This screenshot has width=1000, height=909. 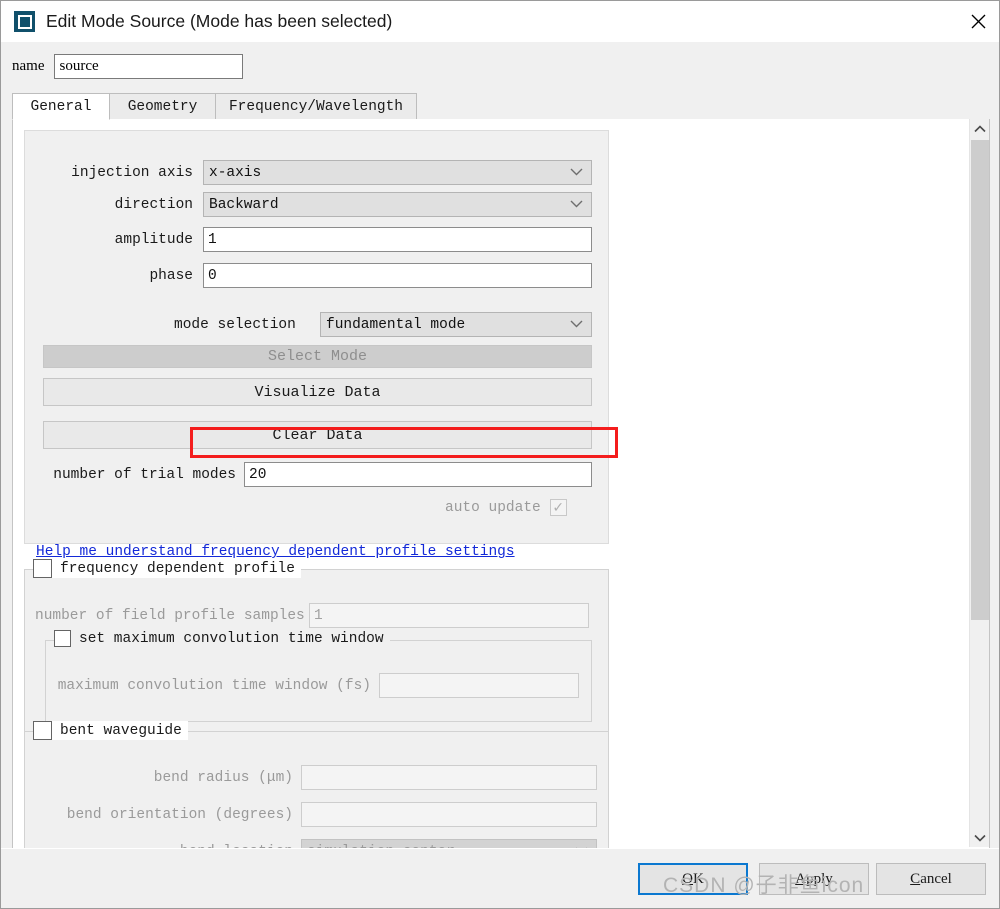 What do you see at coordinates (24, 21) in the screenshot?
I see `mode-source-icon` at bounding box center [24, 21].